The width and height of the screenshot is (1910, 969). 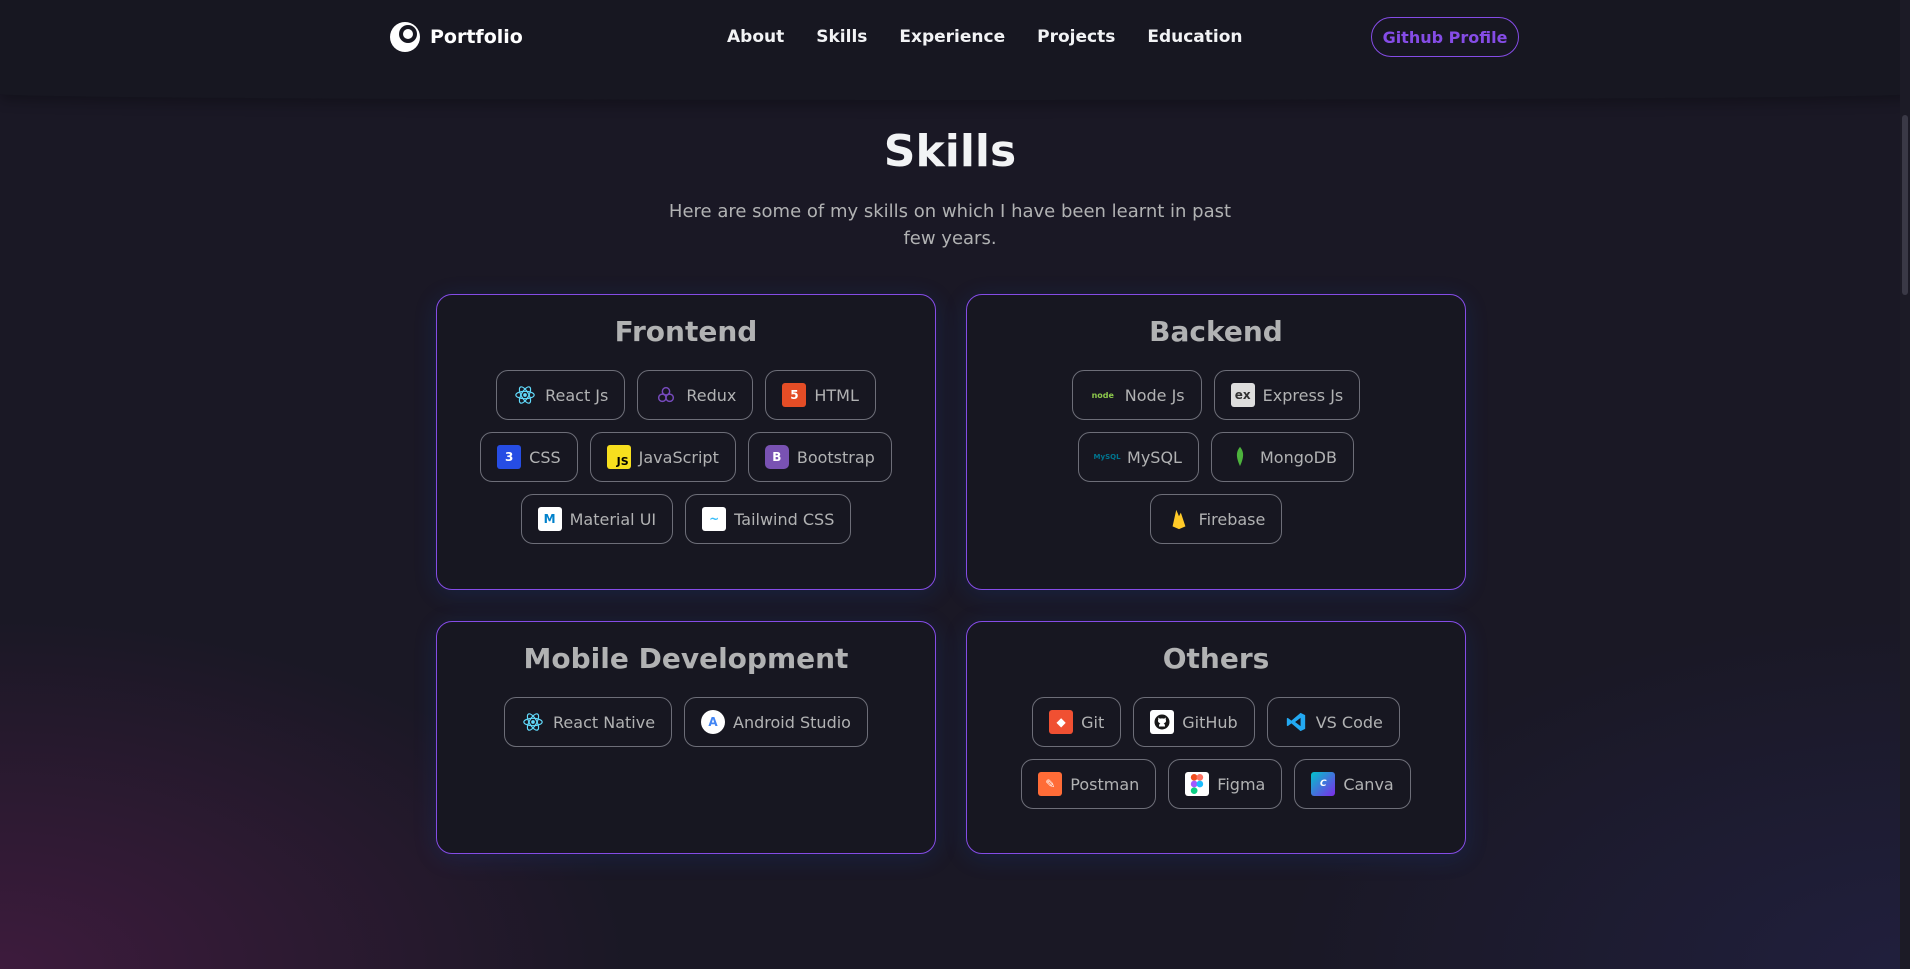 What do you see at coordinates (476, 37) in the screenshot?
I see `logo-text: Portfolio` at bounding box center [476, 37].